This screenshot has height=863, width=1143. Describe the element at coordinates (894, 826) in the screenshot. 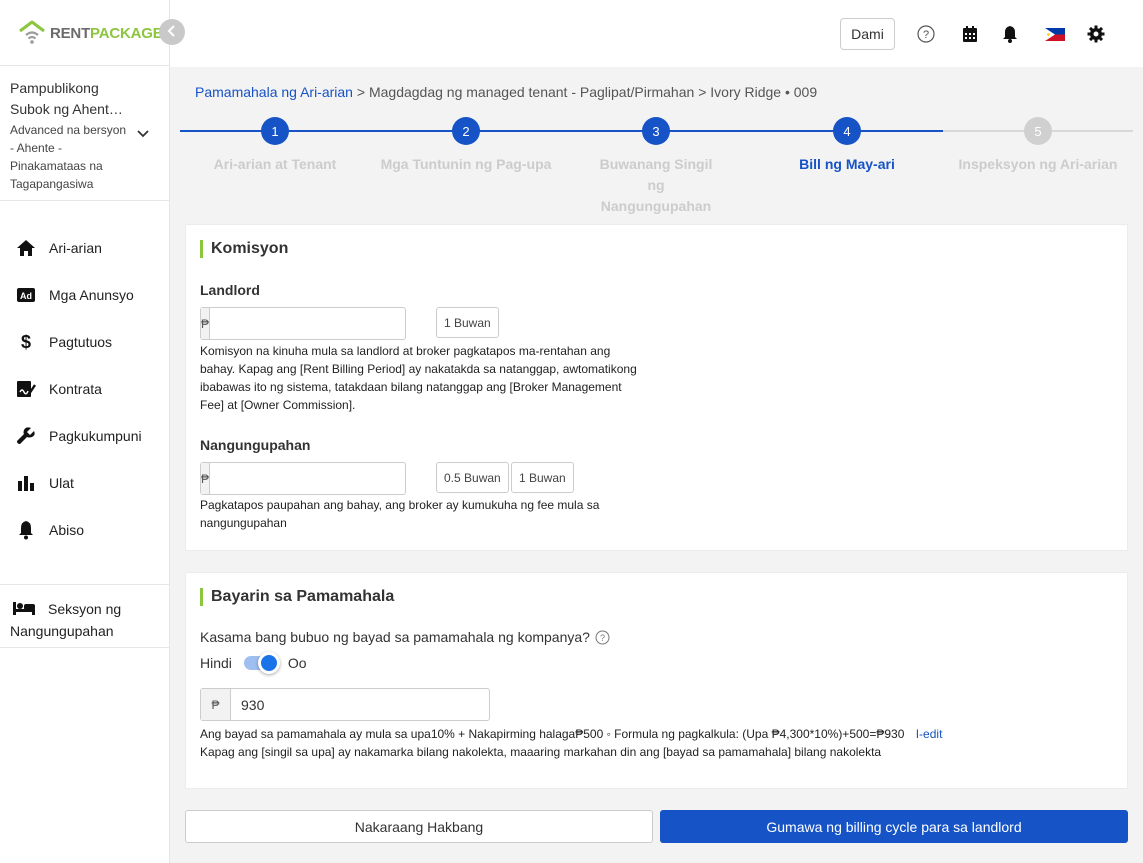

I see `create-billing-cycle-button: Gumawa ng billing cycle para sa landlord` at that location.